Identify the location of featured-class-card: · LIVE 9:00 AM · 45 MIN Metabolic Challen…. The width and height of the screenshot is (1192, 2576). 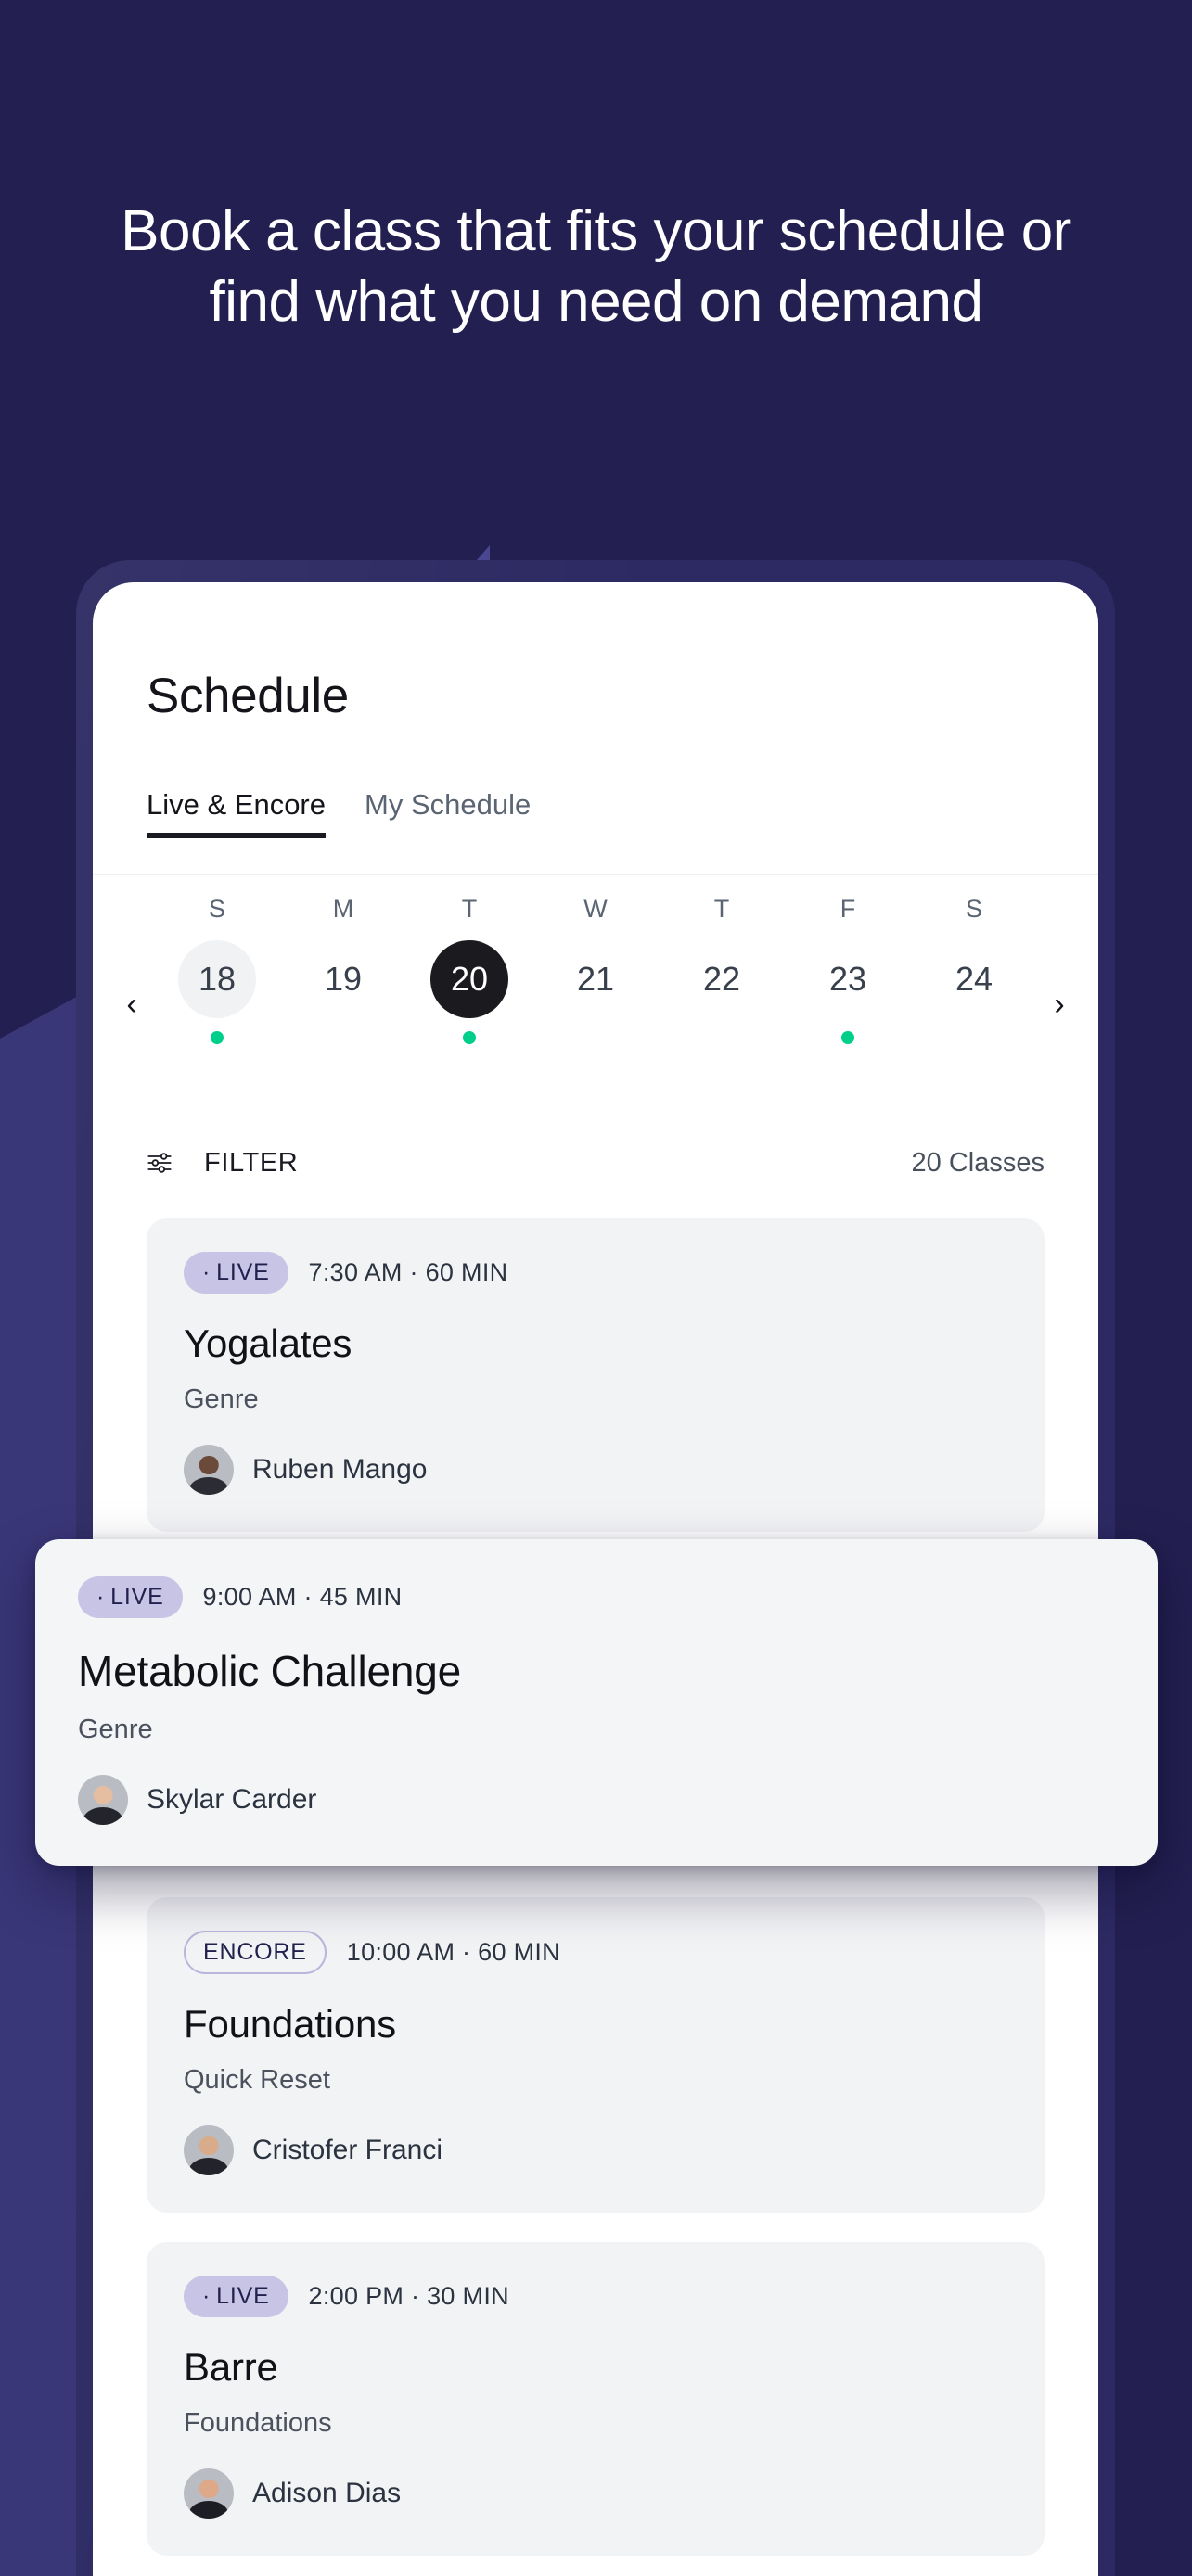
(596, 1702).